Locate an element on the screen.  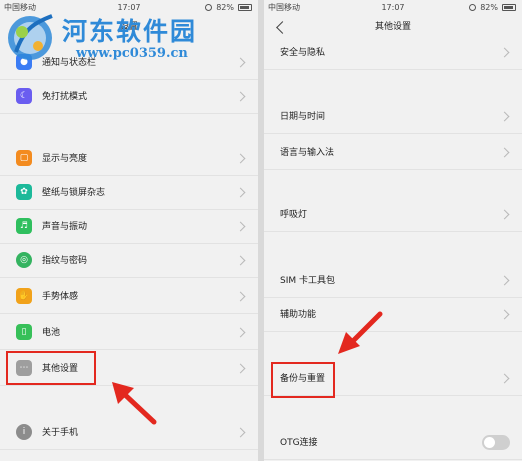
settings-item-label: OTG连接 is located at coordinates (299, 443).